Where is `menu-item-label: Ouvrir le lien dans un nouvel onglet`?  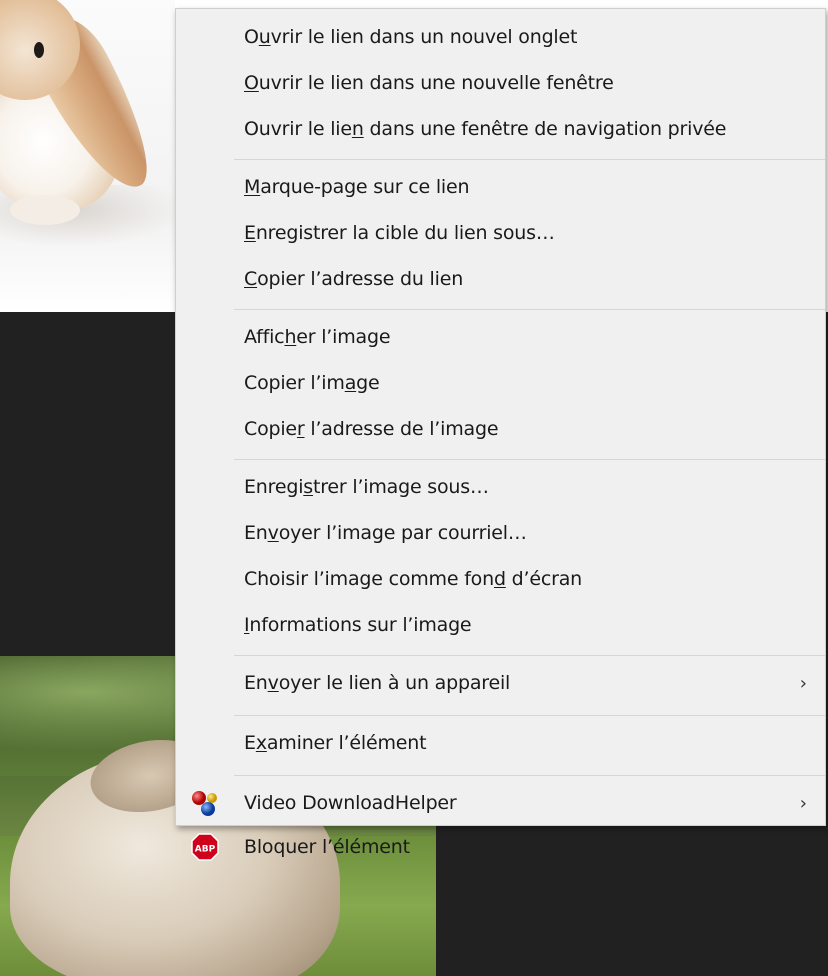 menu-item-label: Ouvrir le lien dans un nouvel onglet is located at coordinates (411, 37).